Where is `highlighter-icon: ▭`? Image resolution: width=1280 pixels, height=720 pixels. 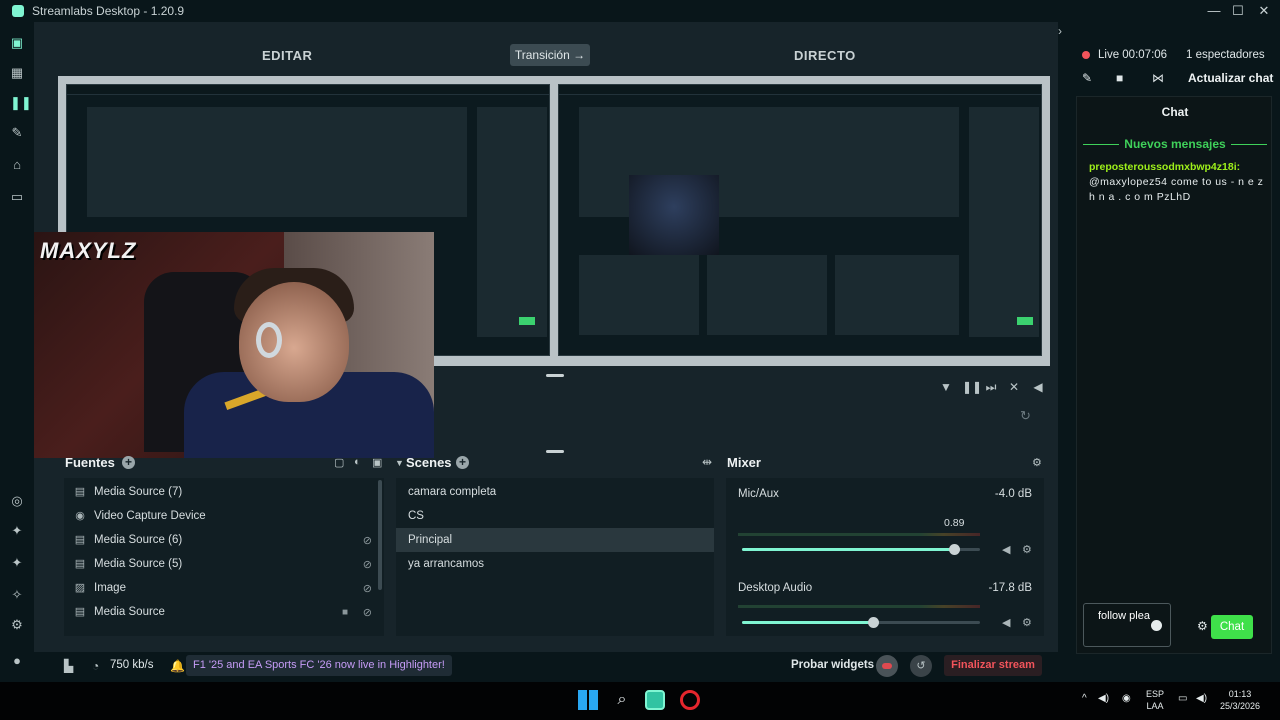 highlighter-icon: ▭ is located at coordinates (17, 197).